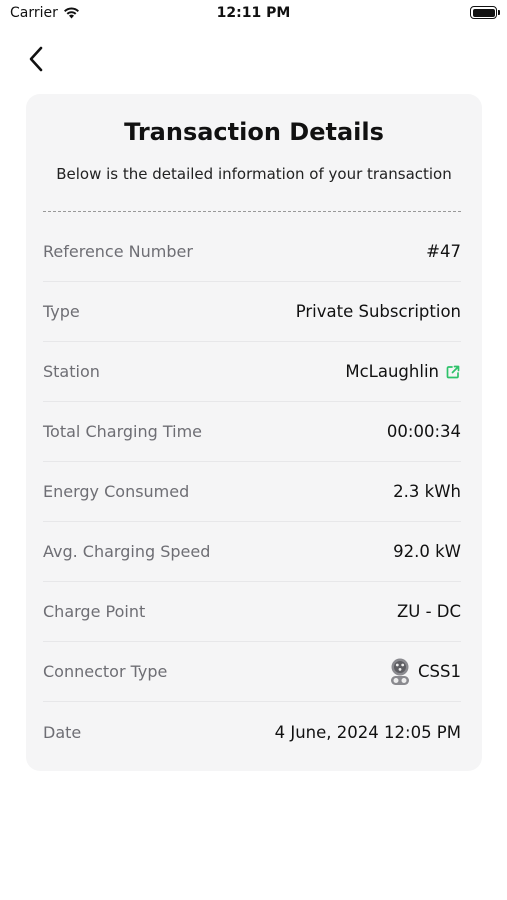  Describe the element at coordinates (367, 732) in the screenshot. I see `row-value: 4 June, 2024 12:05 PM` at that location.